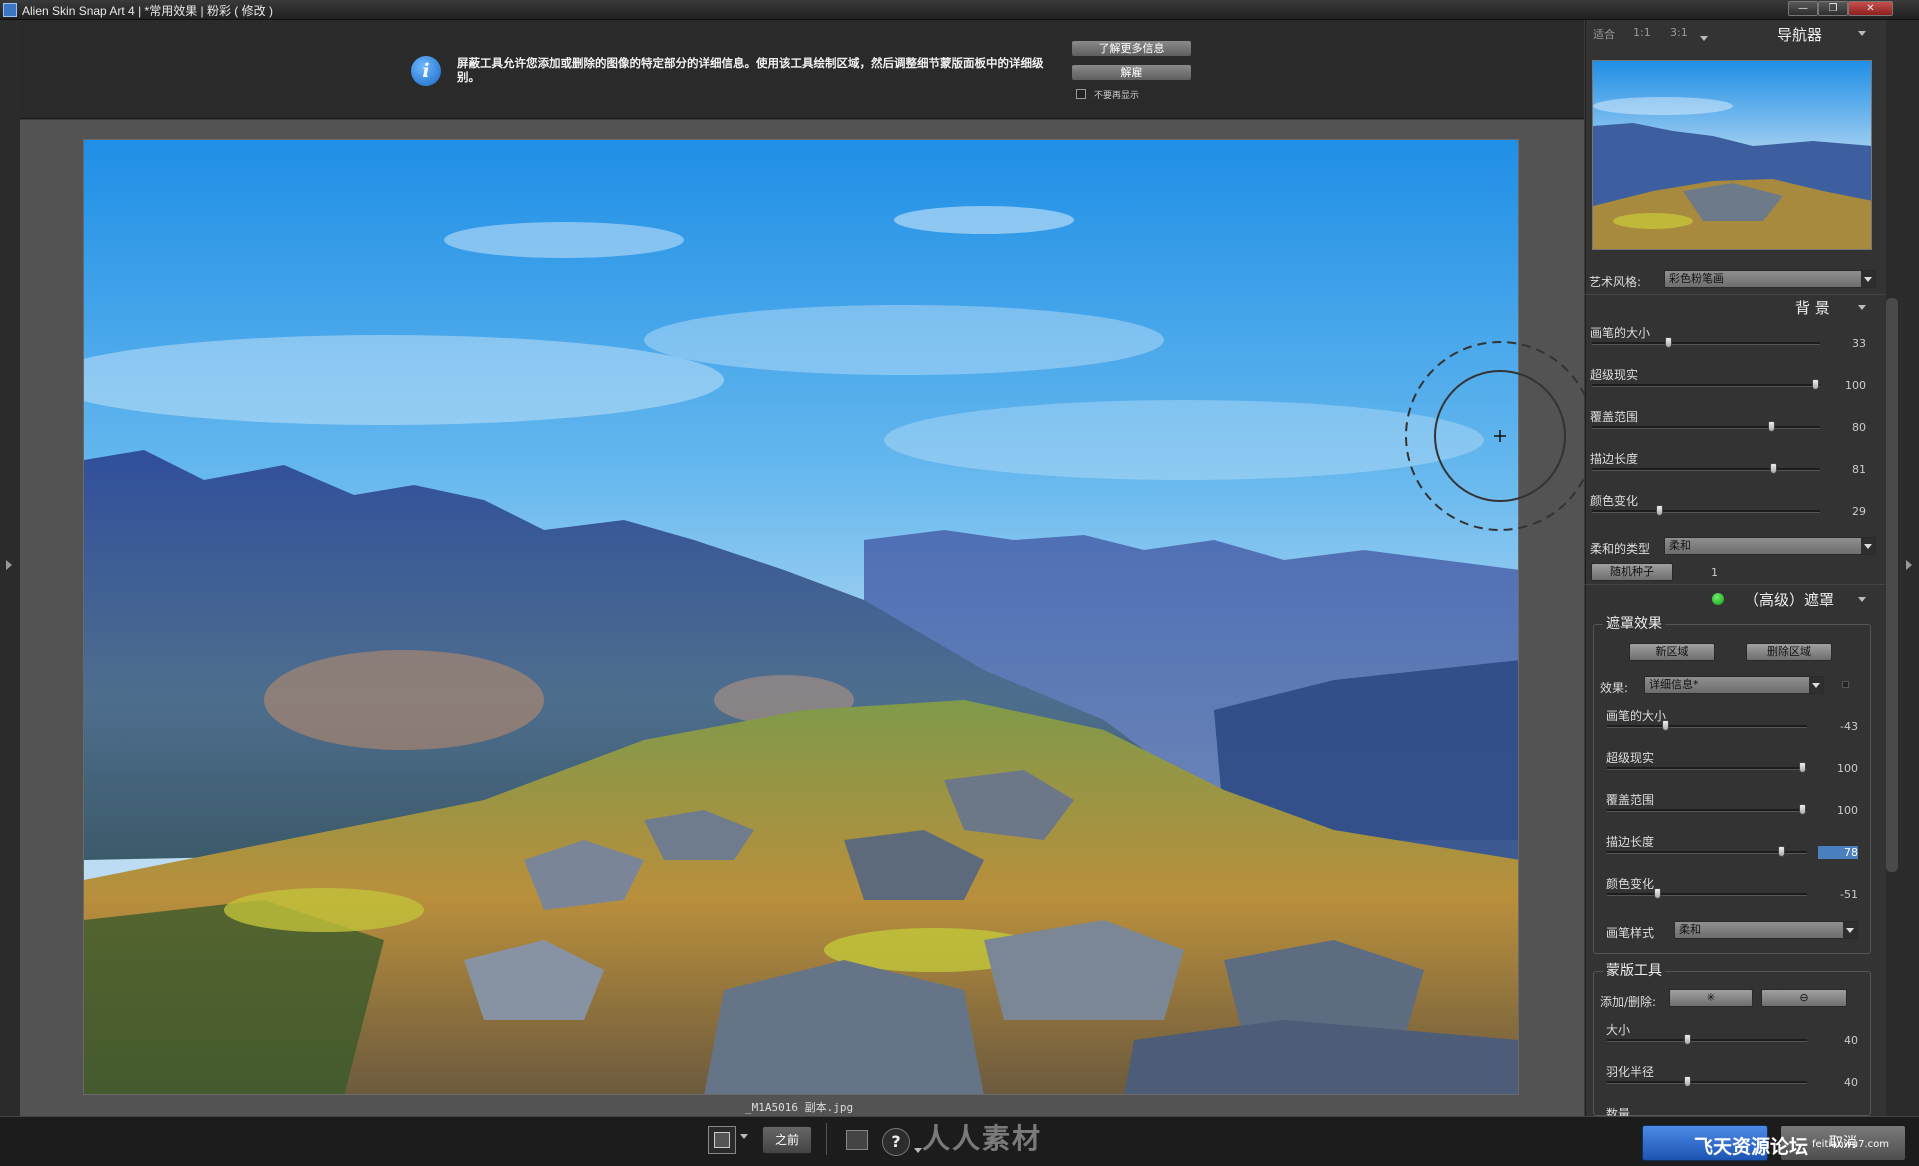 The width and height of the screenshot is (1919, 1166). Describe the element at coordinates (1630, 800) in the screenshot. I see `slider-label: 覆盖范围` at that location.